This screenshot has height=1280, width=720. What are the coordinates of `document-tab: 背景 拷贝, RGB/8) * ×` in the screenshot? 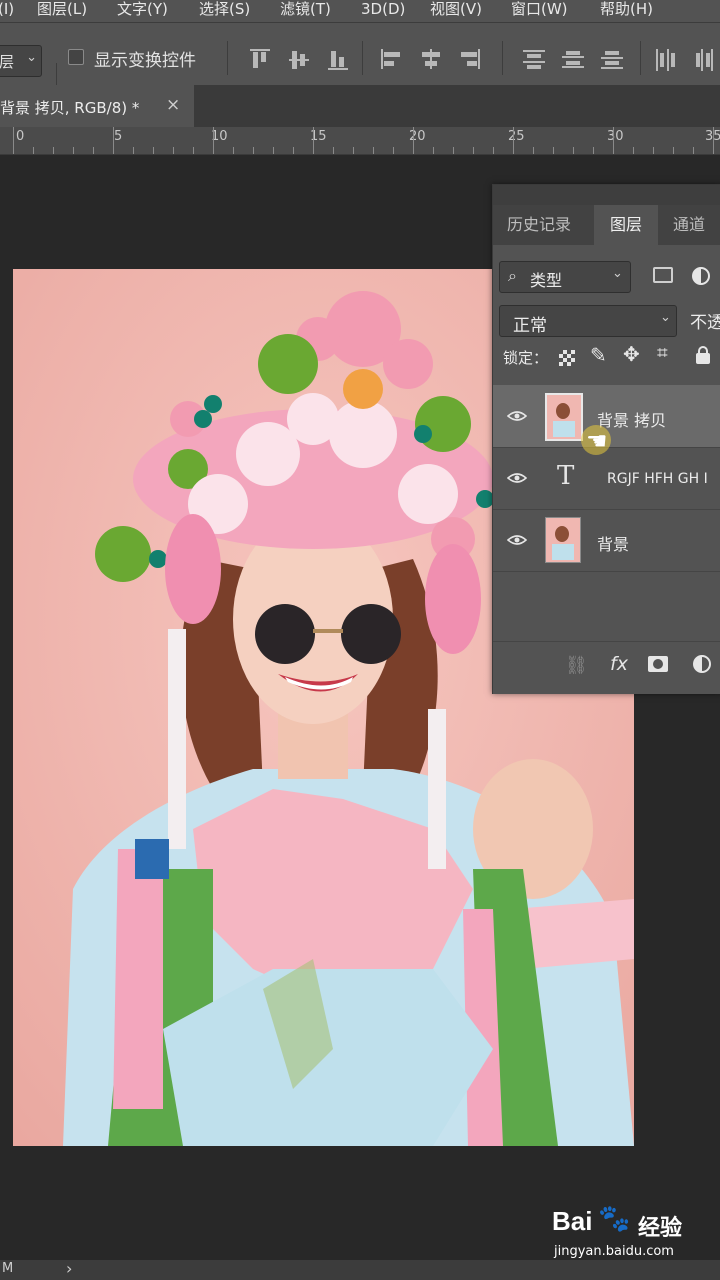 It's located at (97, 106).